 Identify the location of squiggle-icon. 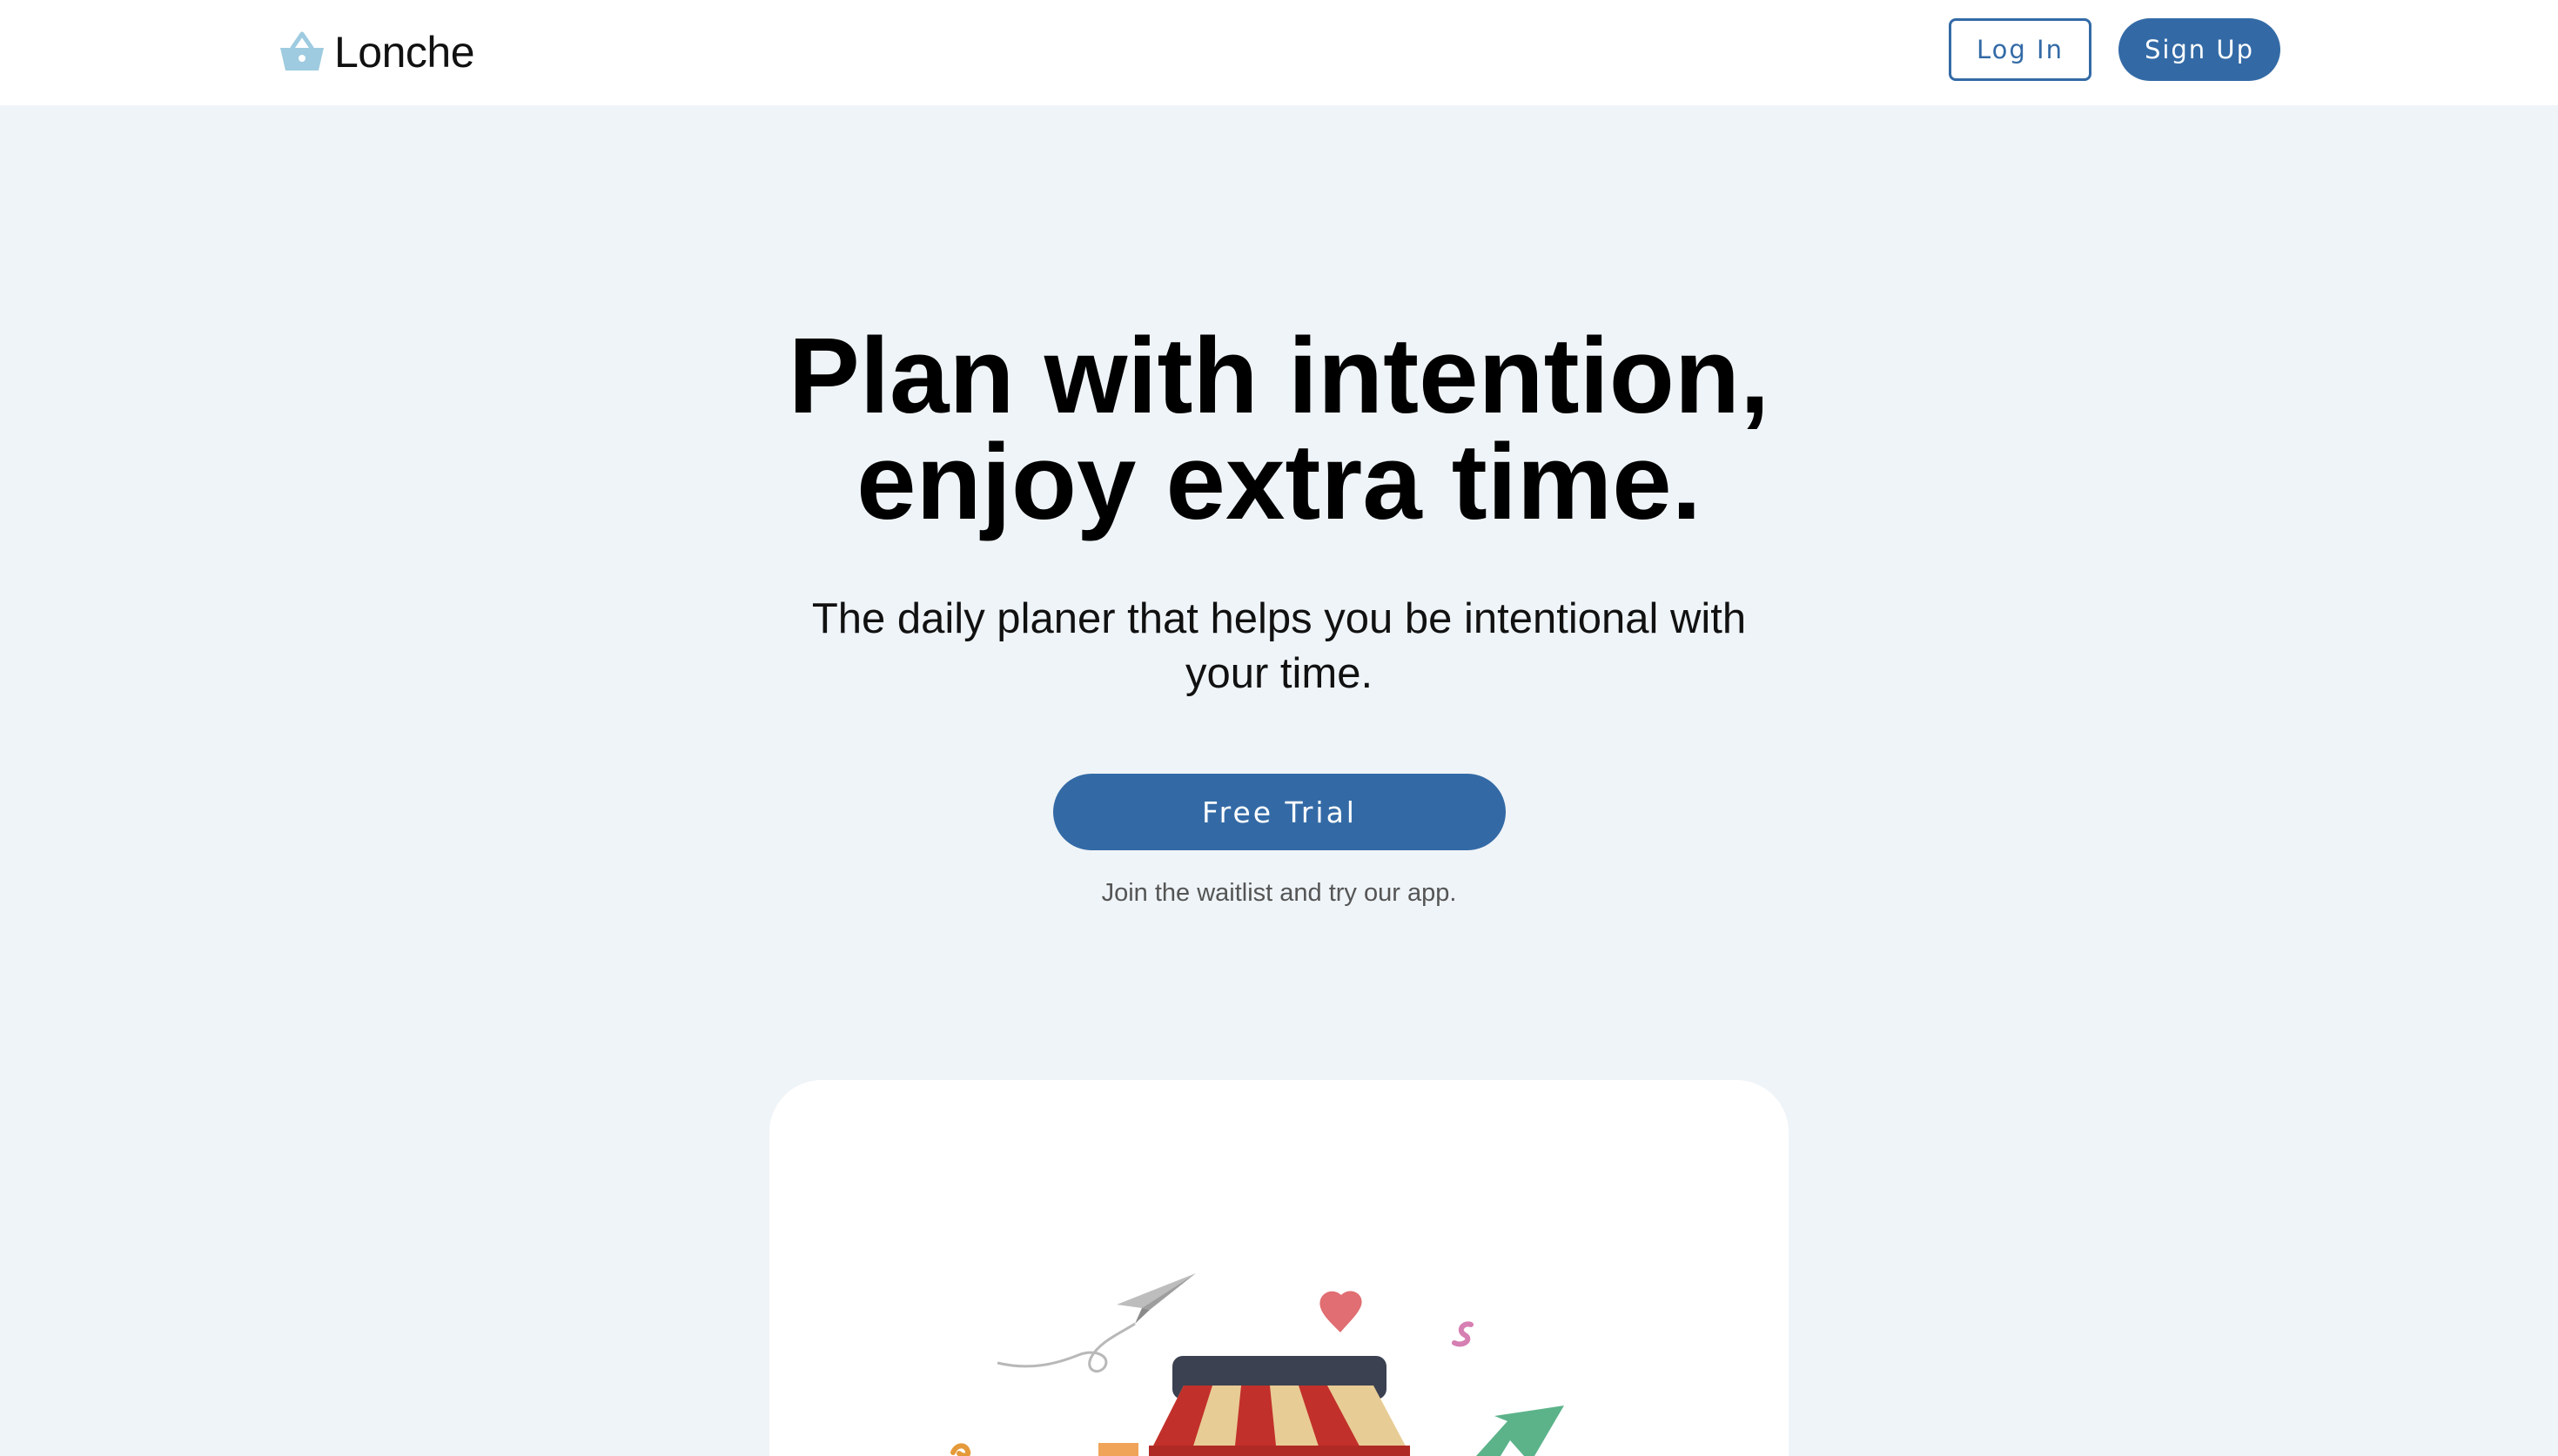
(1463, 1334).